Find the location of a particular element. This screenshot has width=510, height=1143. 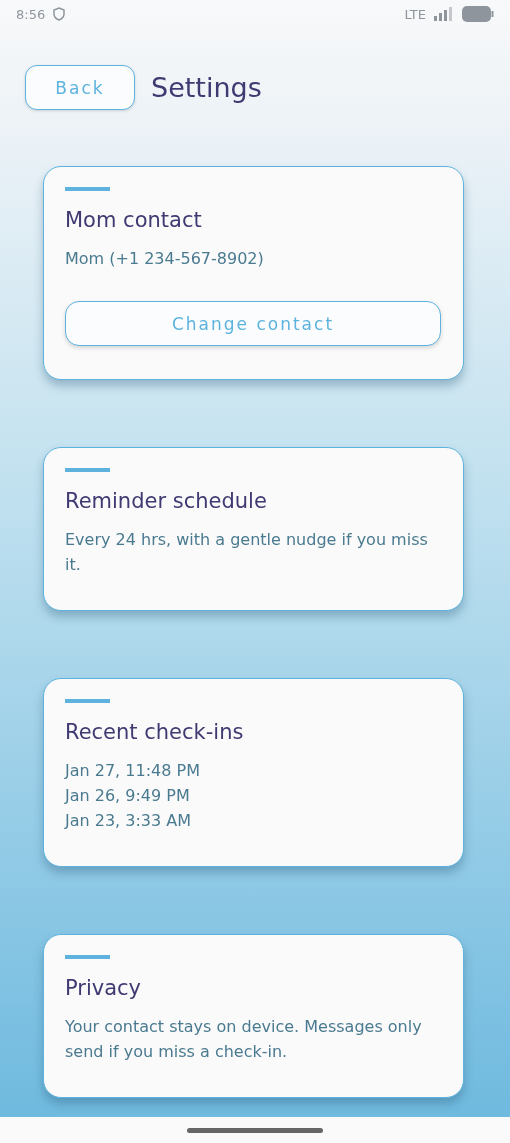

card-title: Reminder schedule is located at coordinates (166, 501).